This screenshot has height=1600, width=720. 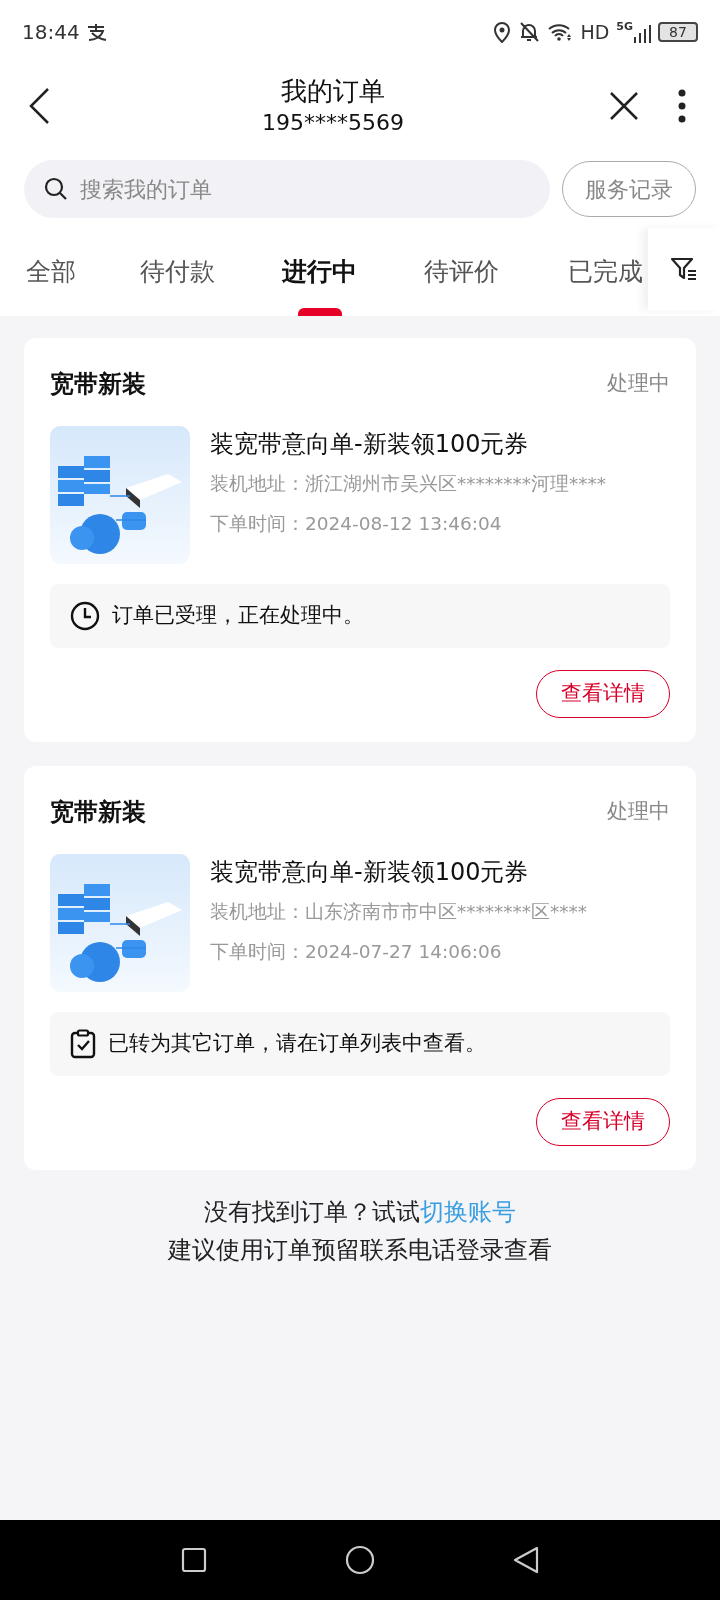 I want to click on battery-indicator: 87, so click(x=678, y=32).